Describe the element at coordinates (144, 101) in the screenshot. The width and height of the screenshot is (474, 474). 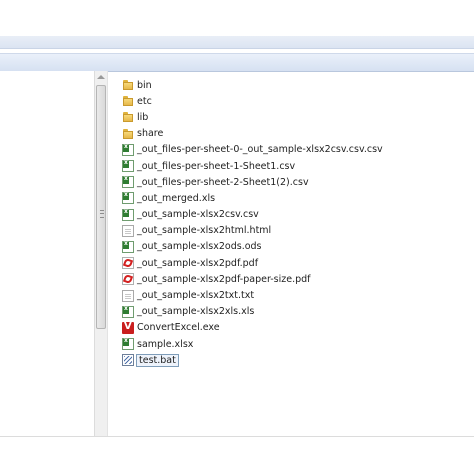
I see `file-name: etc` at that location.